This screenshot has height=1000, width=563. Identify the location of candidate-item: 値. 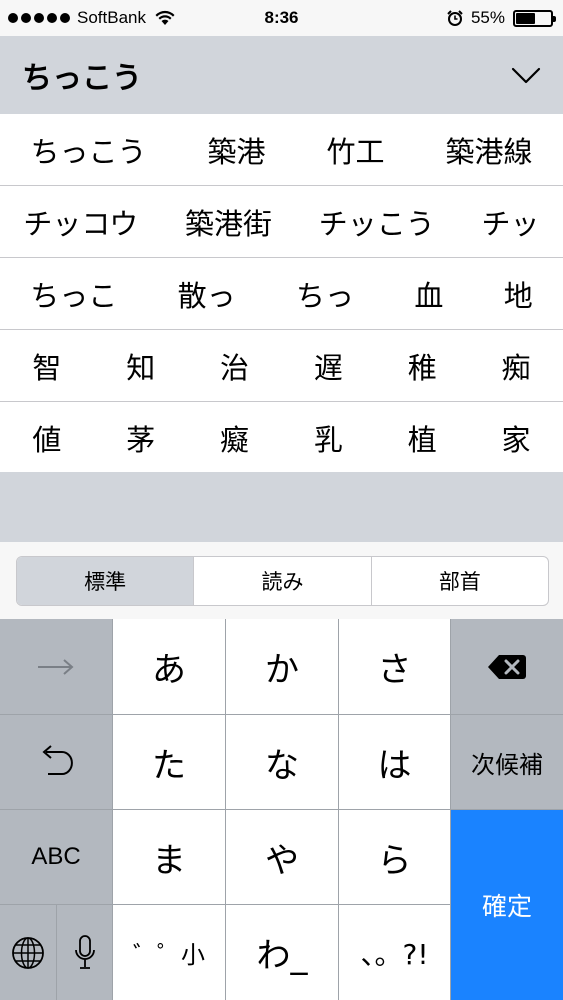
(46, 438).